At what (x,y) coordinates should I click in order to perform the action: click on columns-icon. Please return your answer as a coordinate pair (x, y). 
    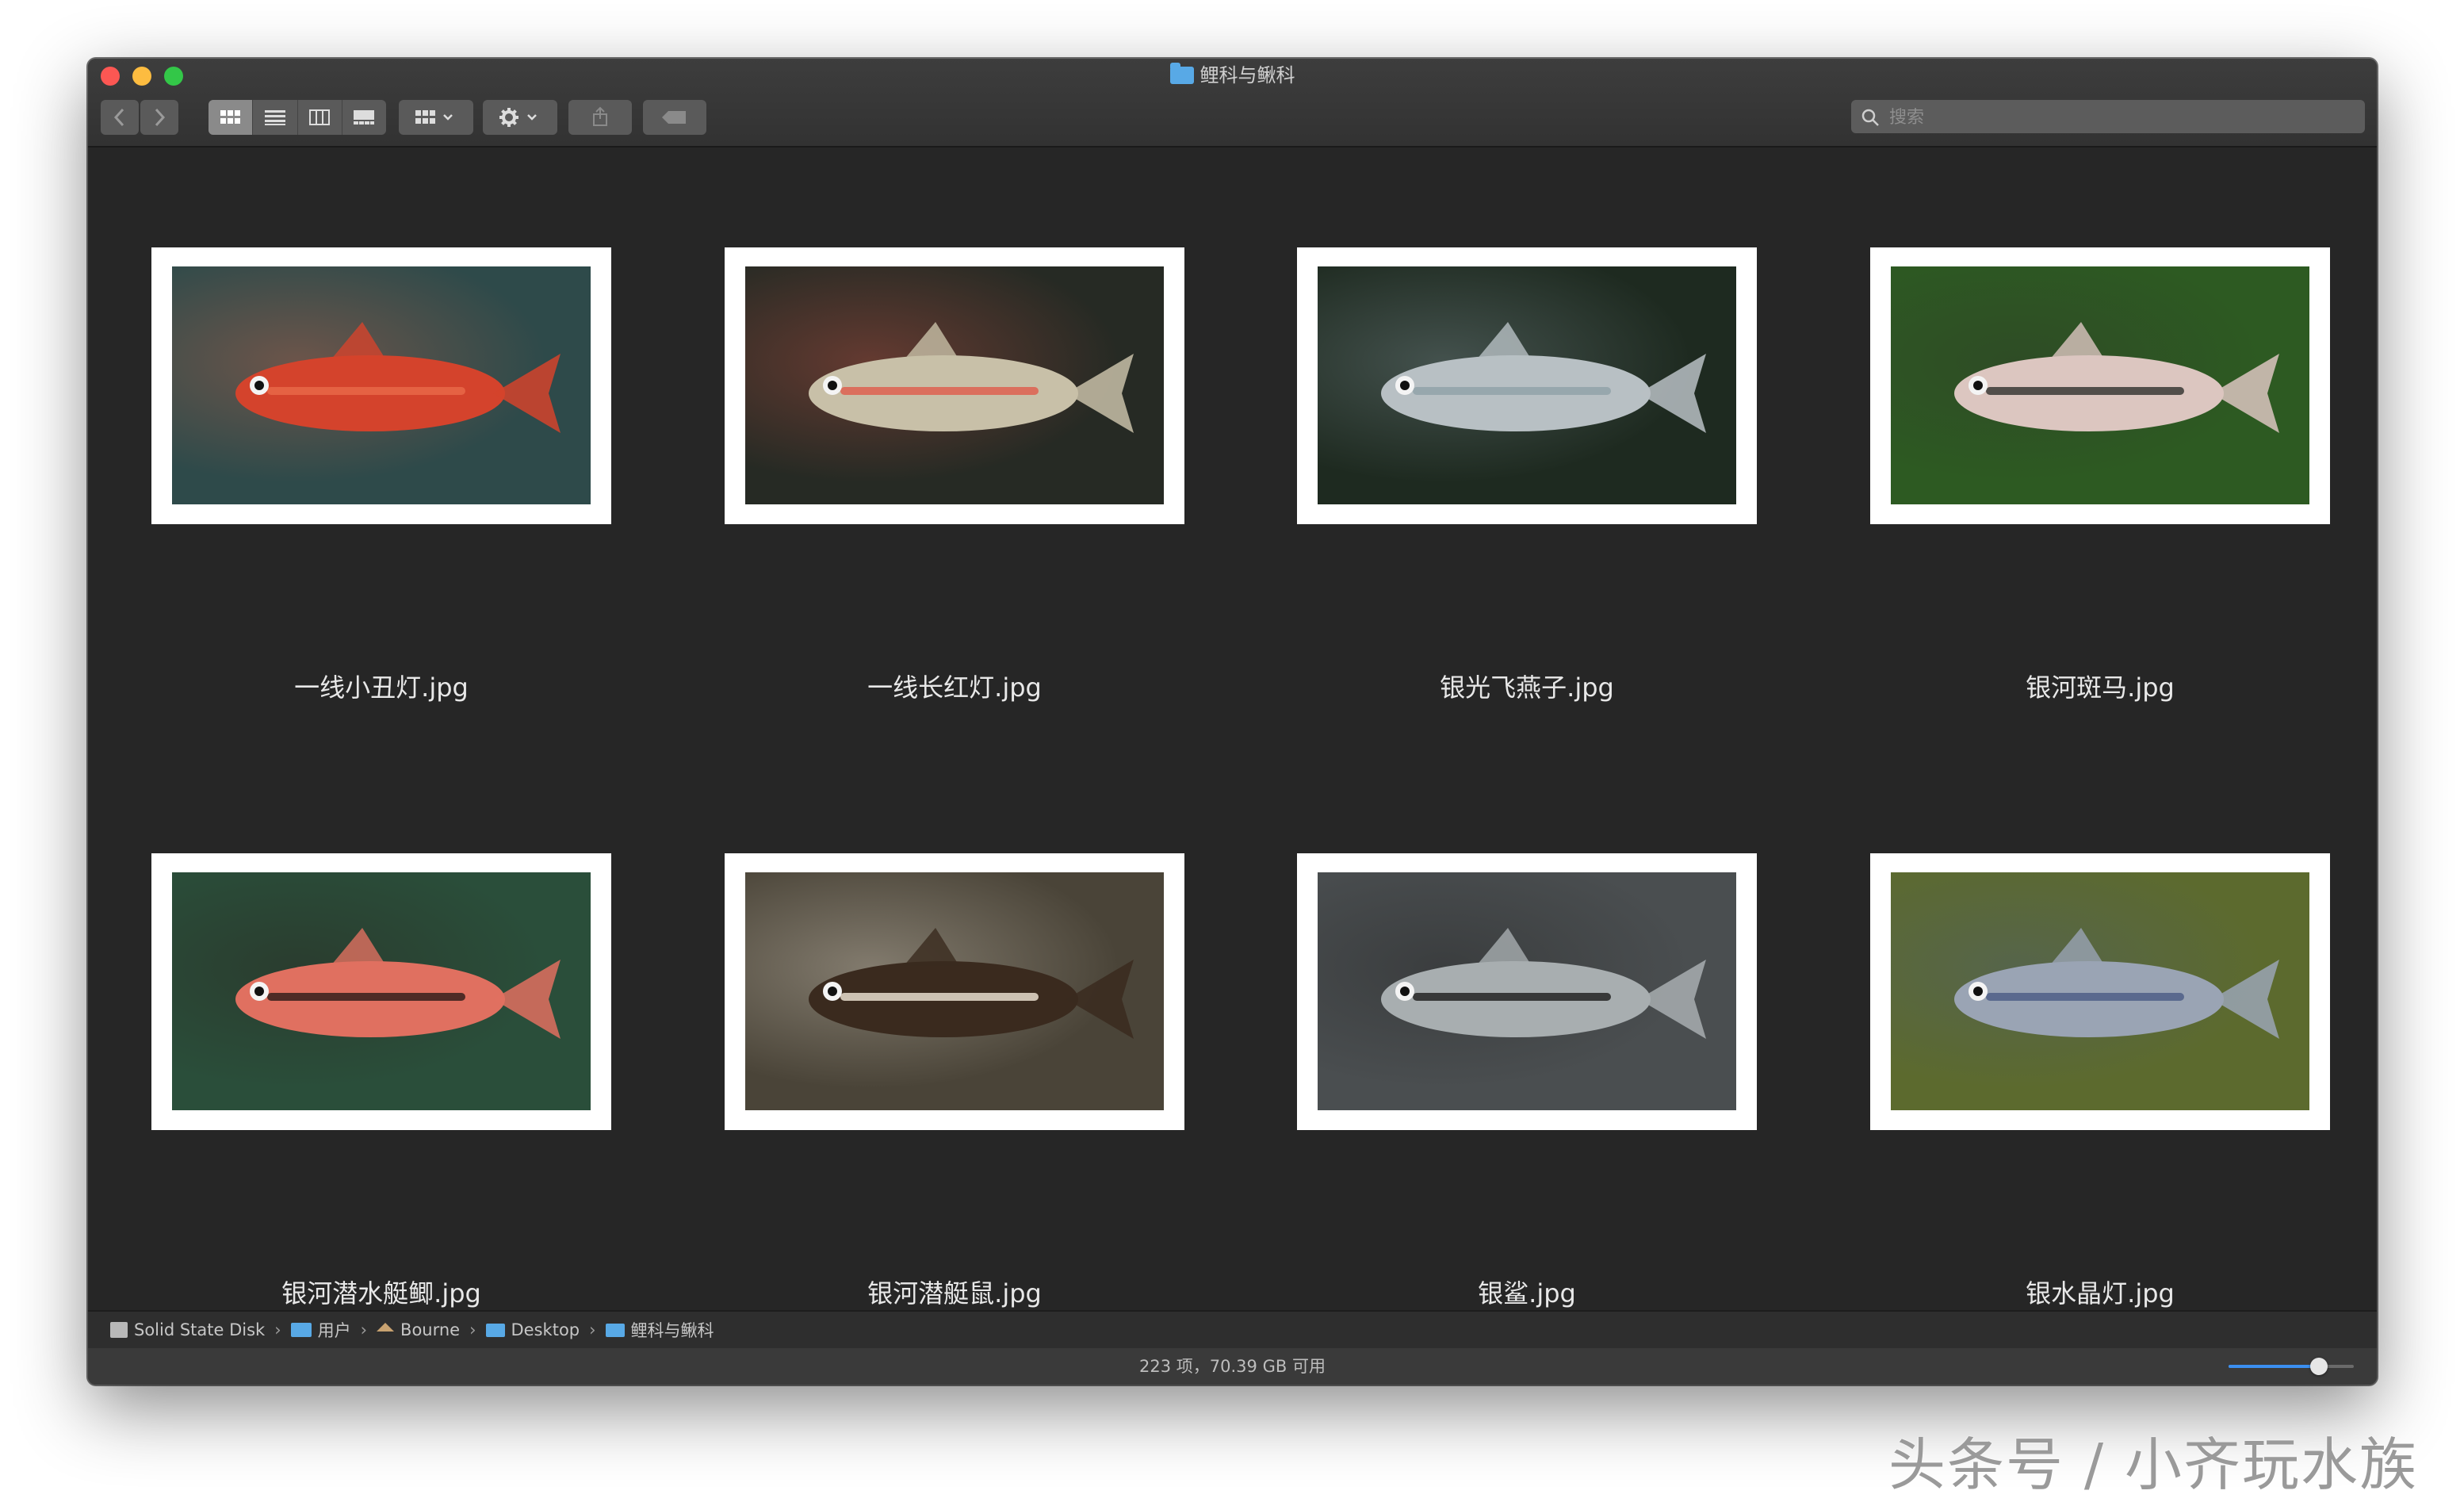
    Looking at the image, I should click on (320, 117).